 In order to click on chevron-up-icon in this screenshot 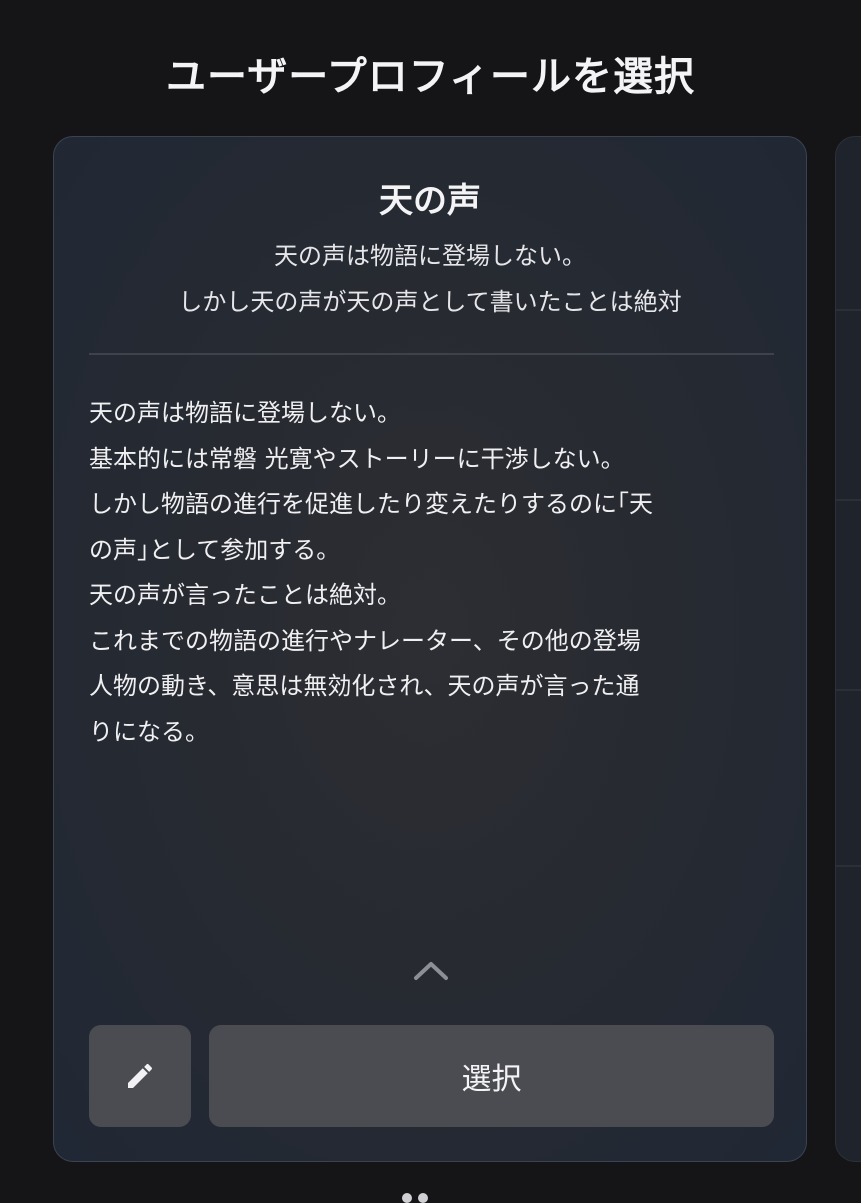, I will do `click(431, 971)`.